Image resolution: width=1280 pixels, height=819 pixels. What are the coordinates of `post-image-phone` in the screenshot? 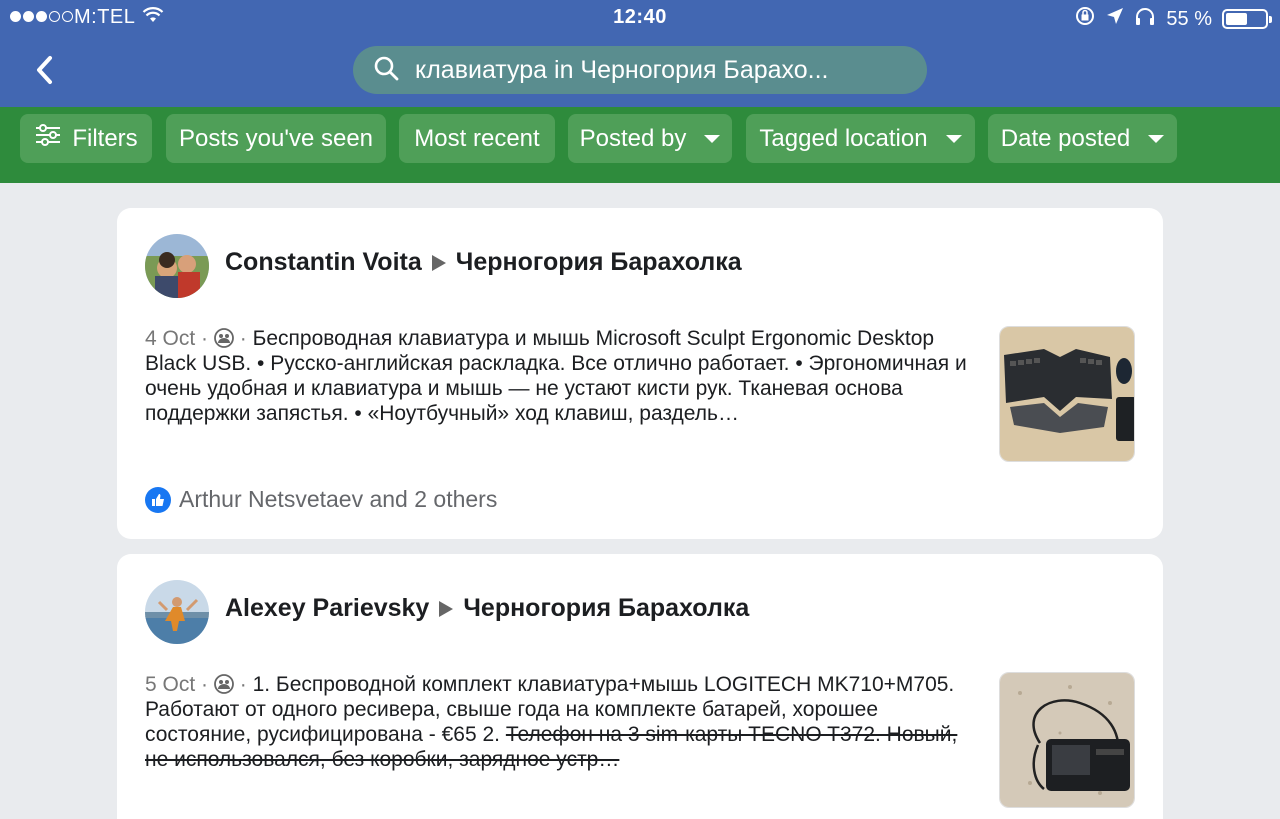 It's located at (1067, 740).